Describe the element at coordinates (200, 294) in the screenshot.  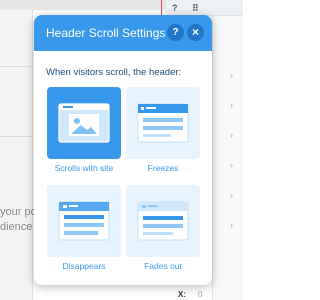
I see `x-coordinate-field: 0` at that location.